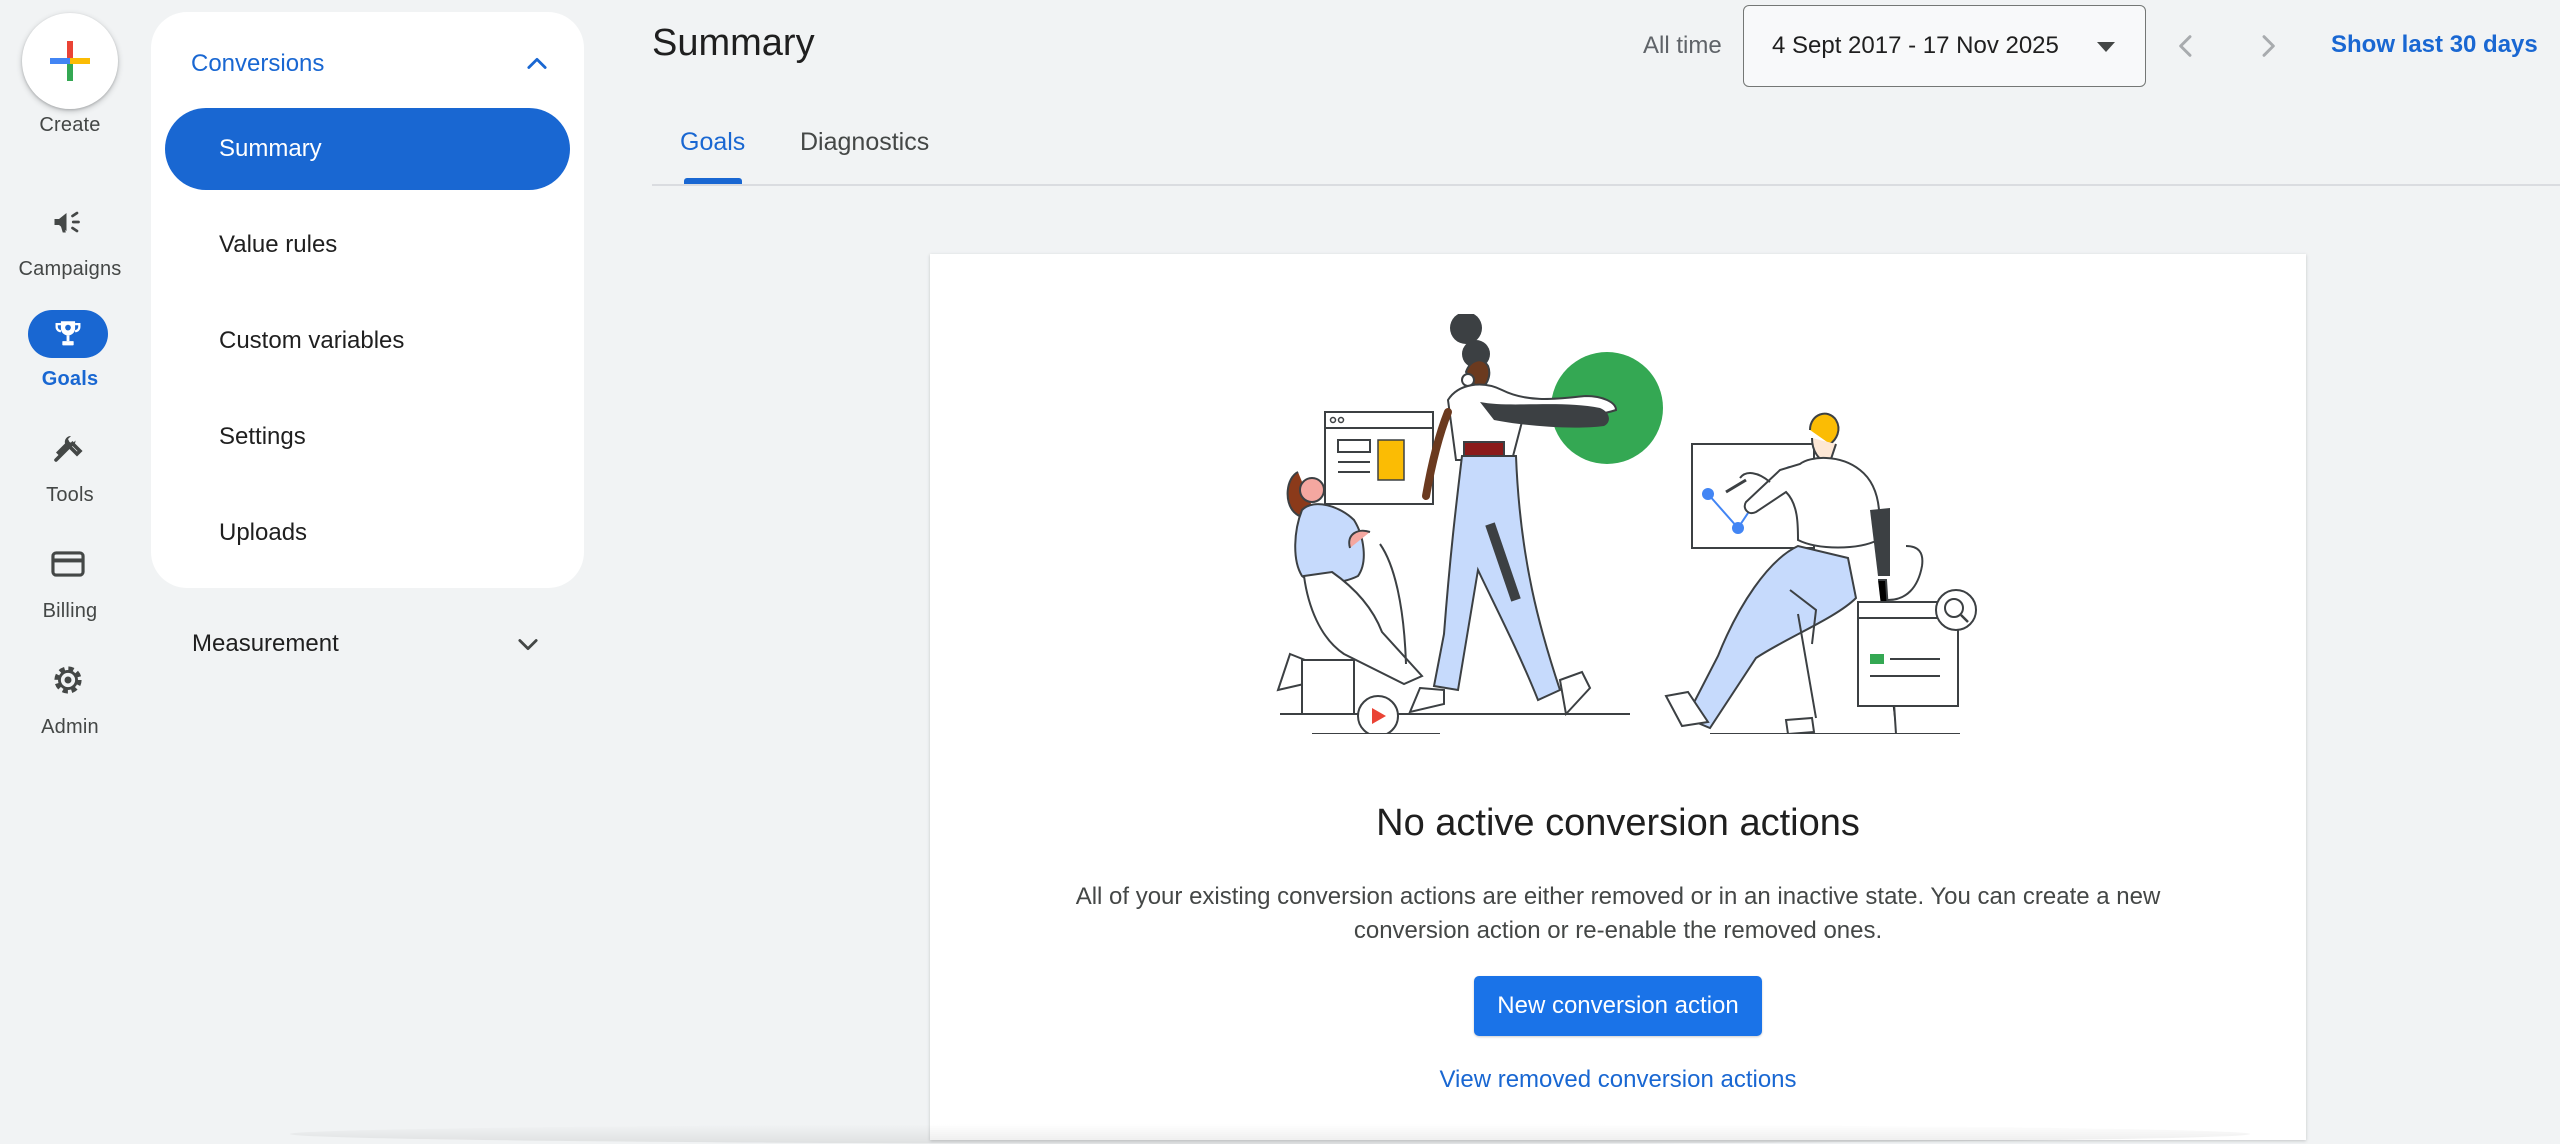  What do you see at coordinates (70, 495) in the screenshot?
I see `rail-label-tools: Tools` at bounding box center [70, 495].